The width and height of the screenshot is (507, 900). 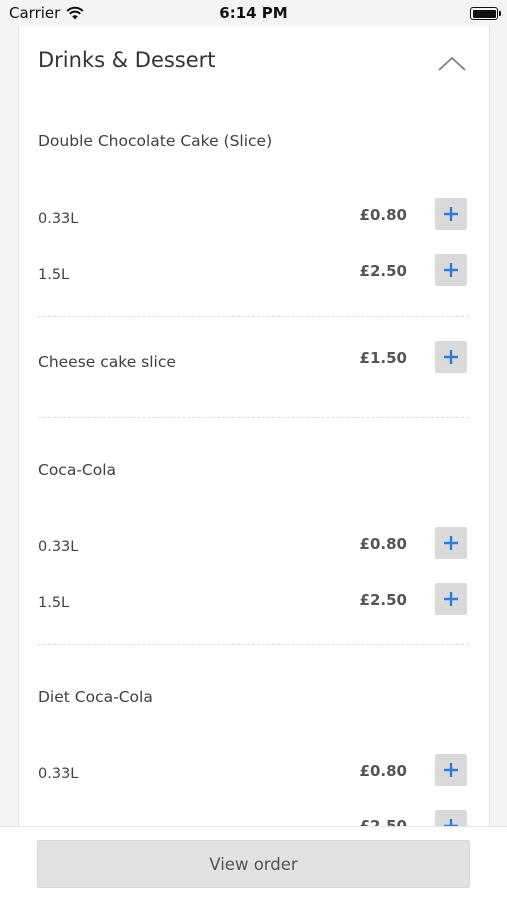 I want to click on status-time: 6:14 PM, so click(x=253, y=13).